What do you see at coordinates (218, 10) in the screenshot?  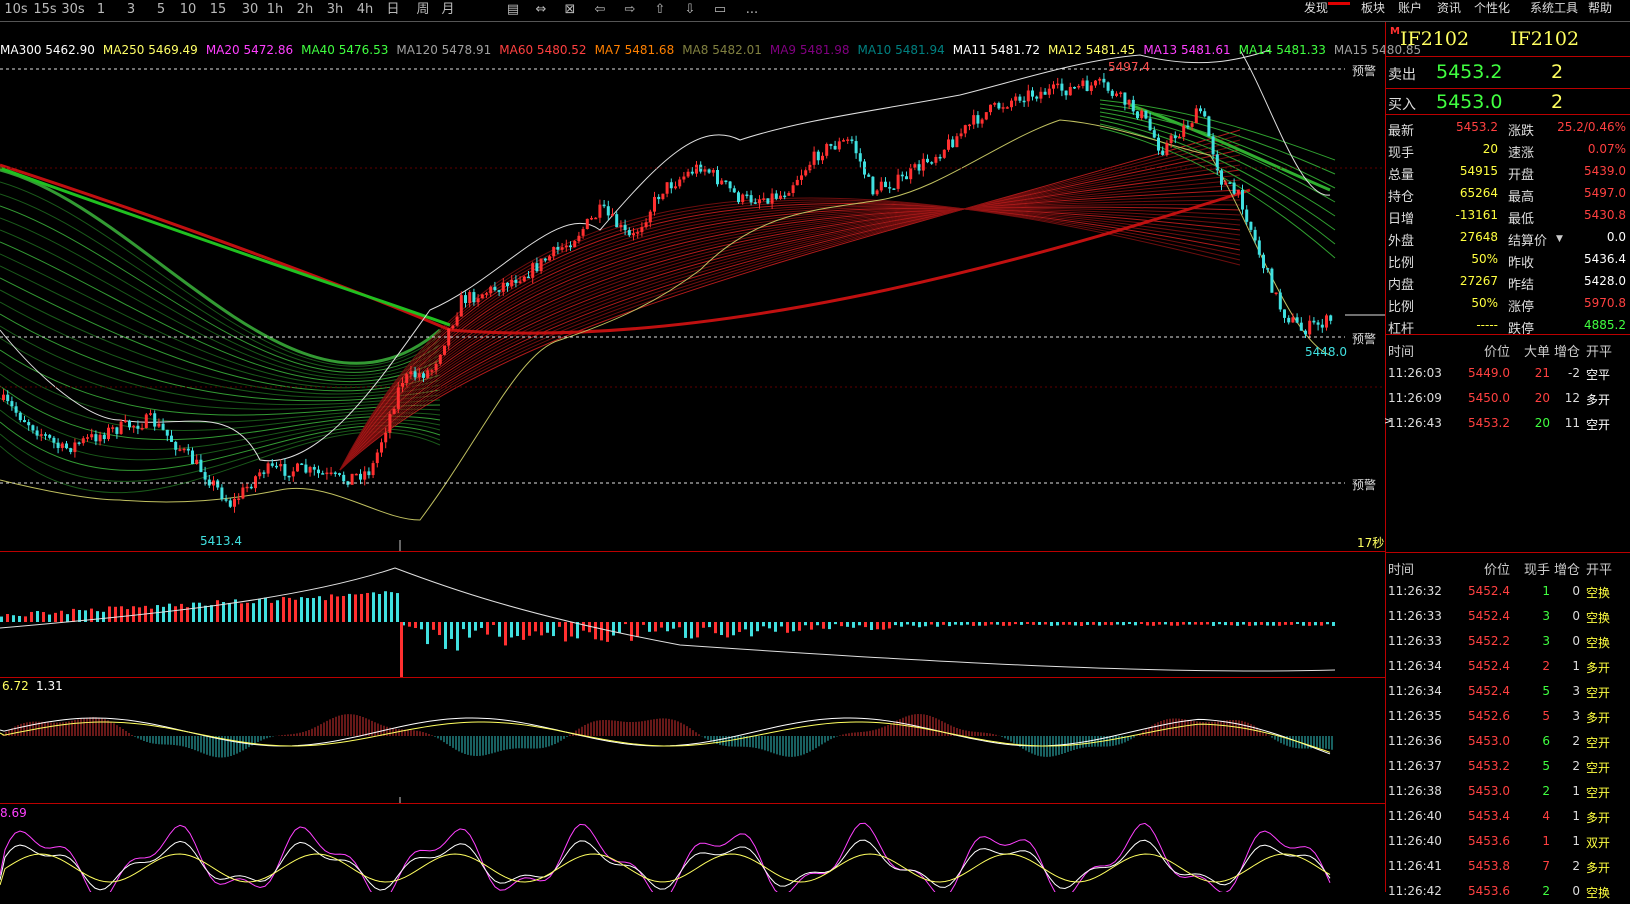 I see `period-button: 15` at bounding box center [218, 10].